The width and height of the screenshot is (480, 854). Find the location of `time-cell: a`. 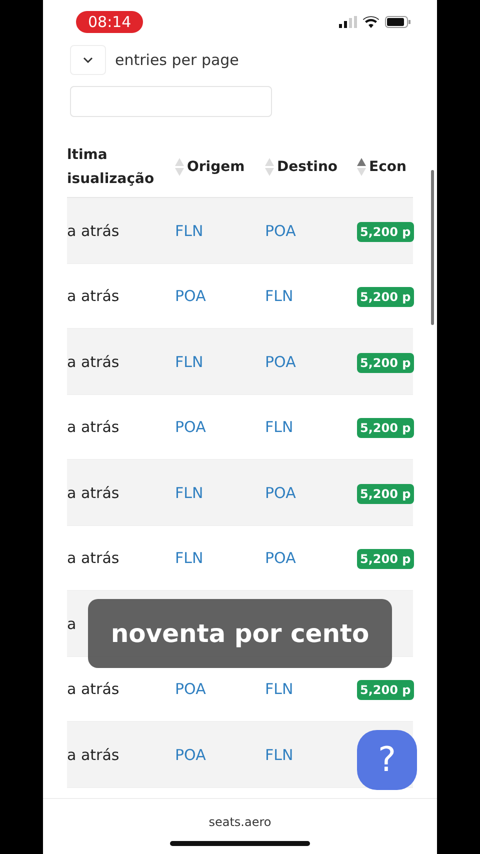

time-cell: a is located at coordinates (71, 623).